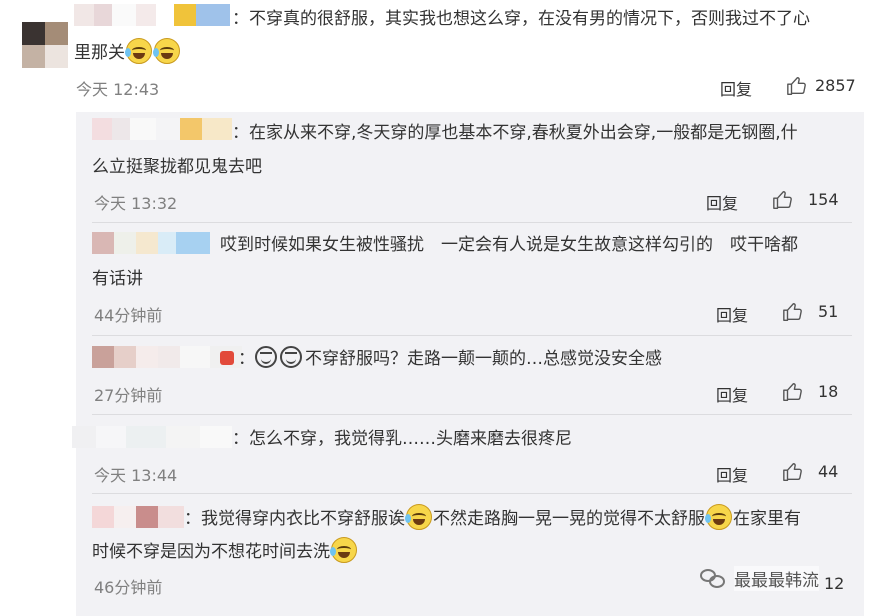  I want to click on reply-text-content: 不穿舒服吗？走路一颠一颠的…总感觉没安全感, so click(483, 359).